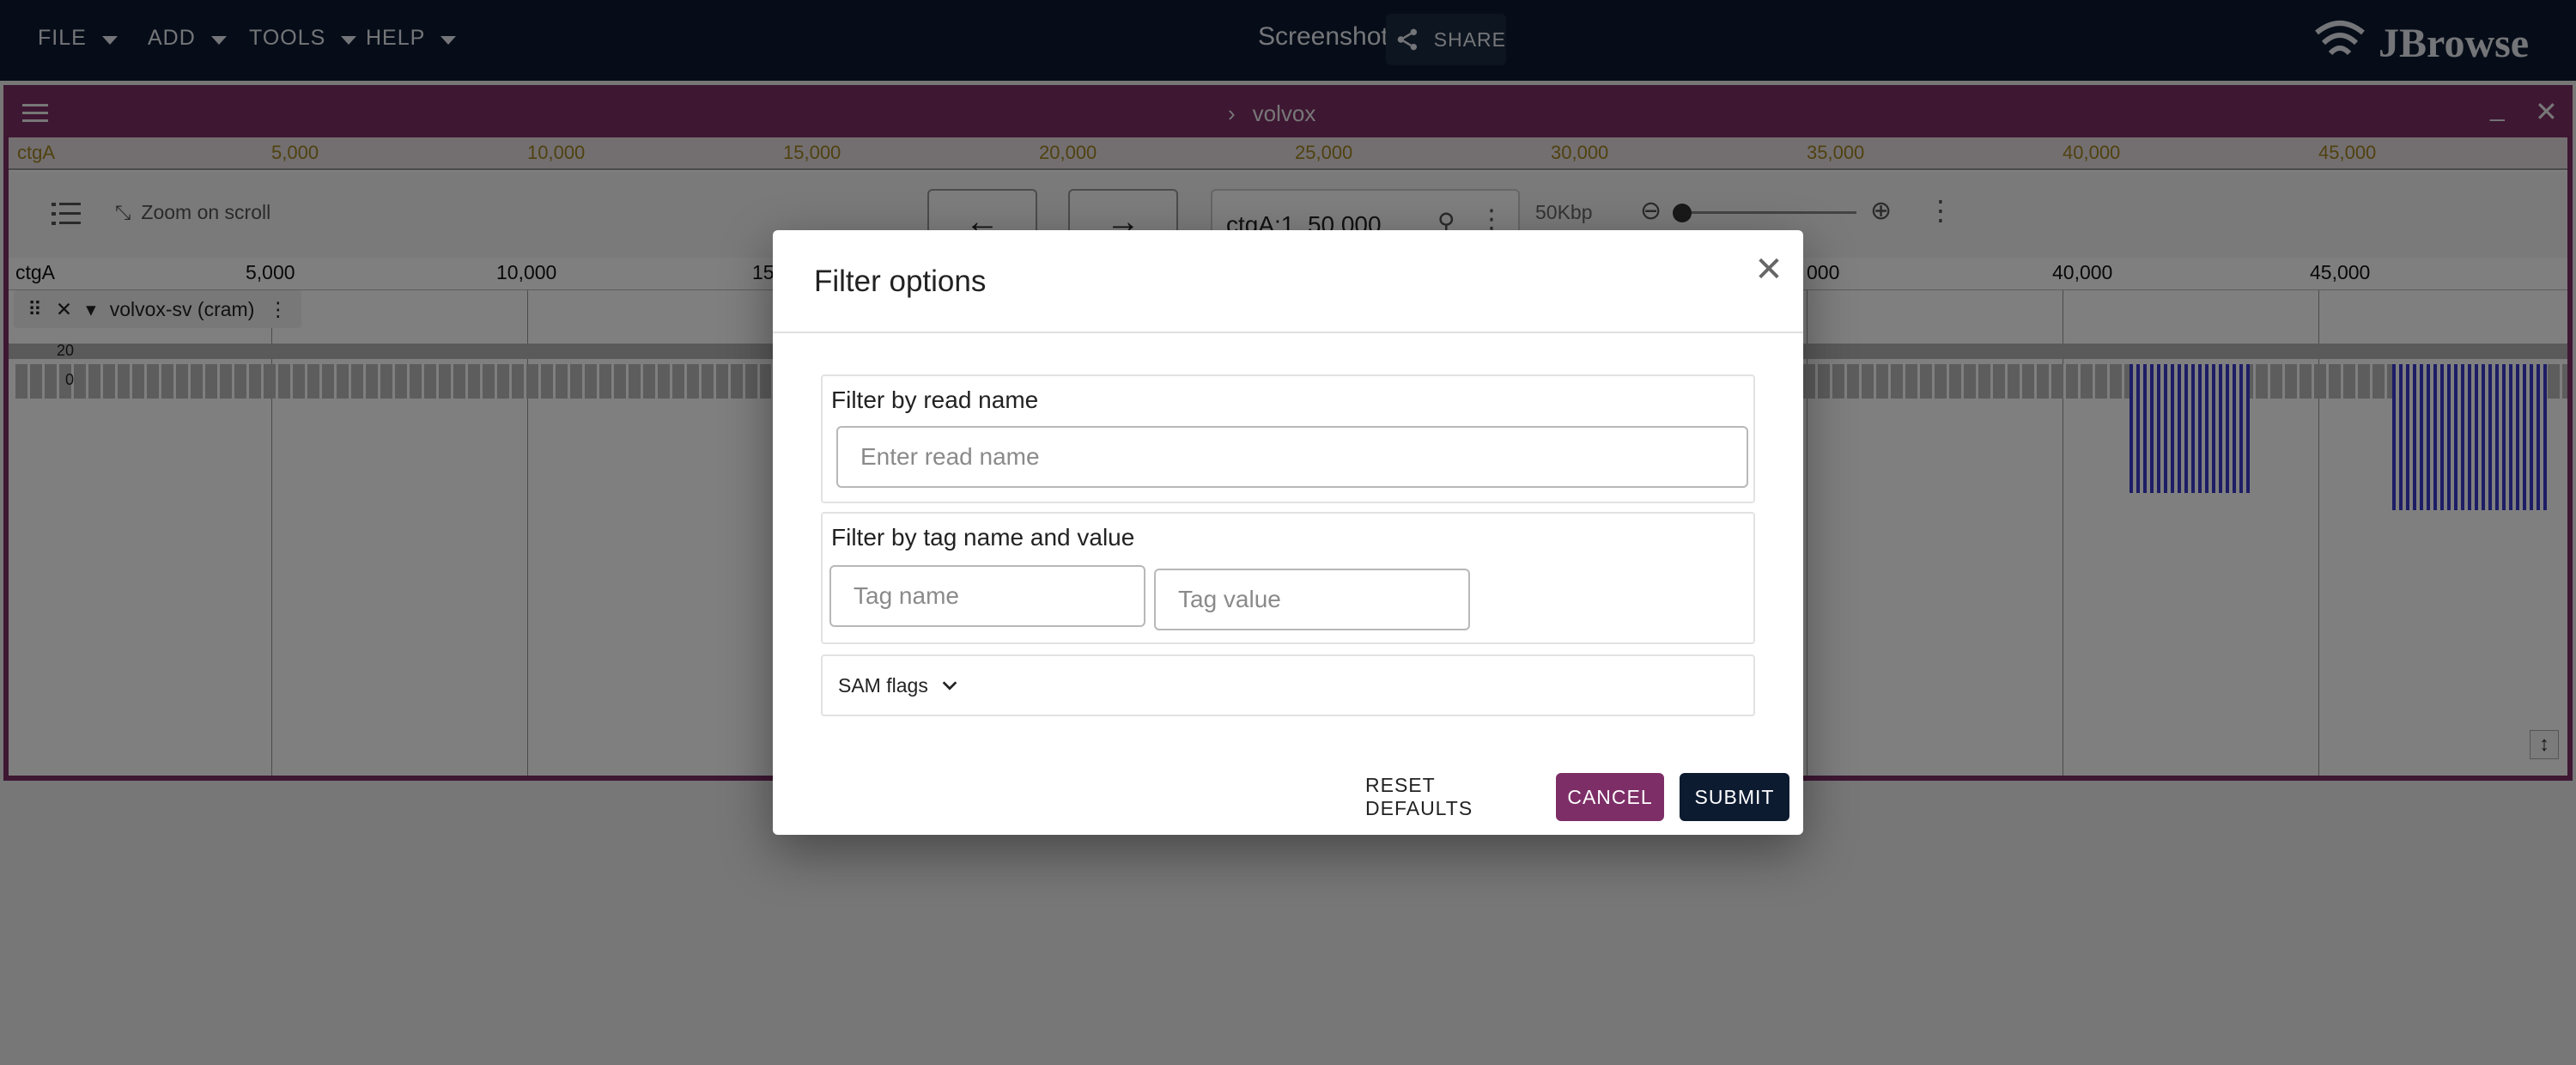  I want to click on sam-flags-label: SAM flags, so click(883, 685).